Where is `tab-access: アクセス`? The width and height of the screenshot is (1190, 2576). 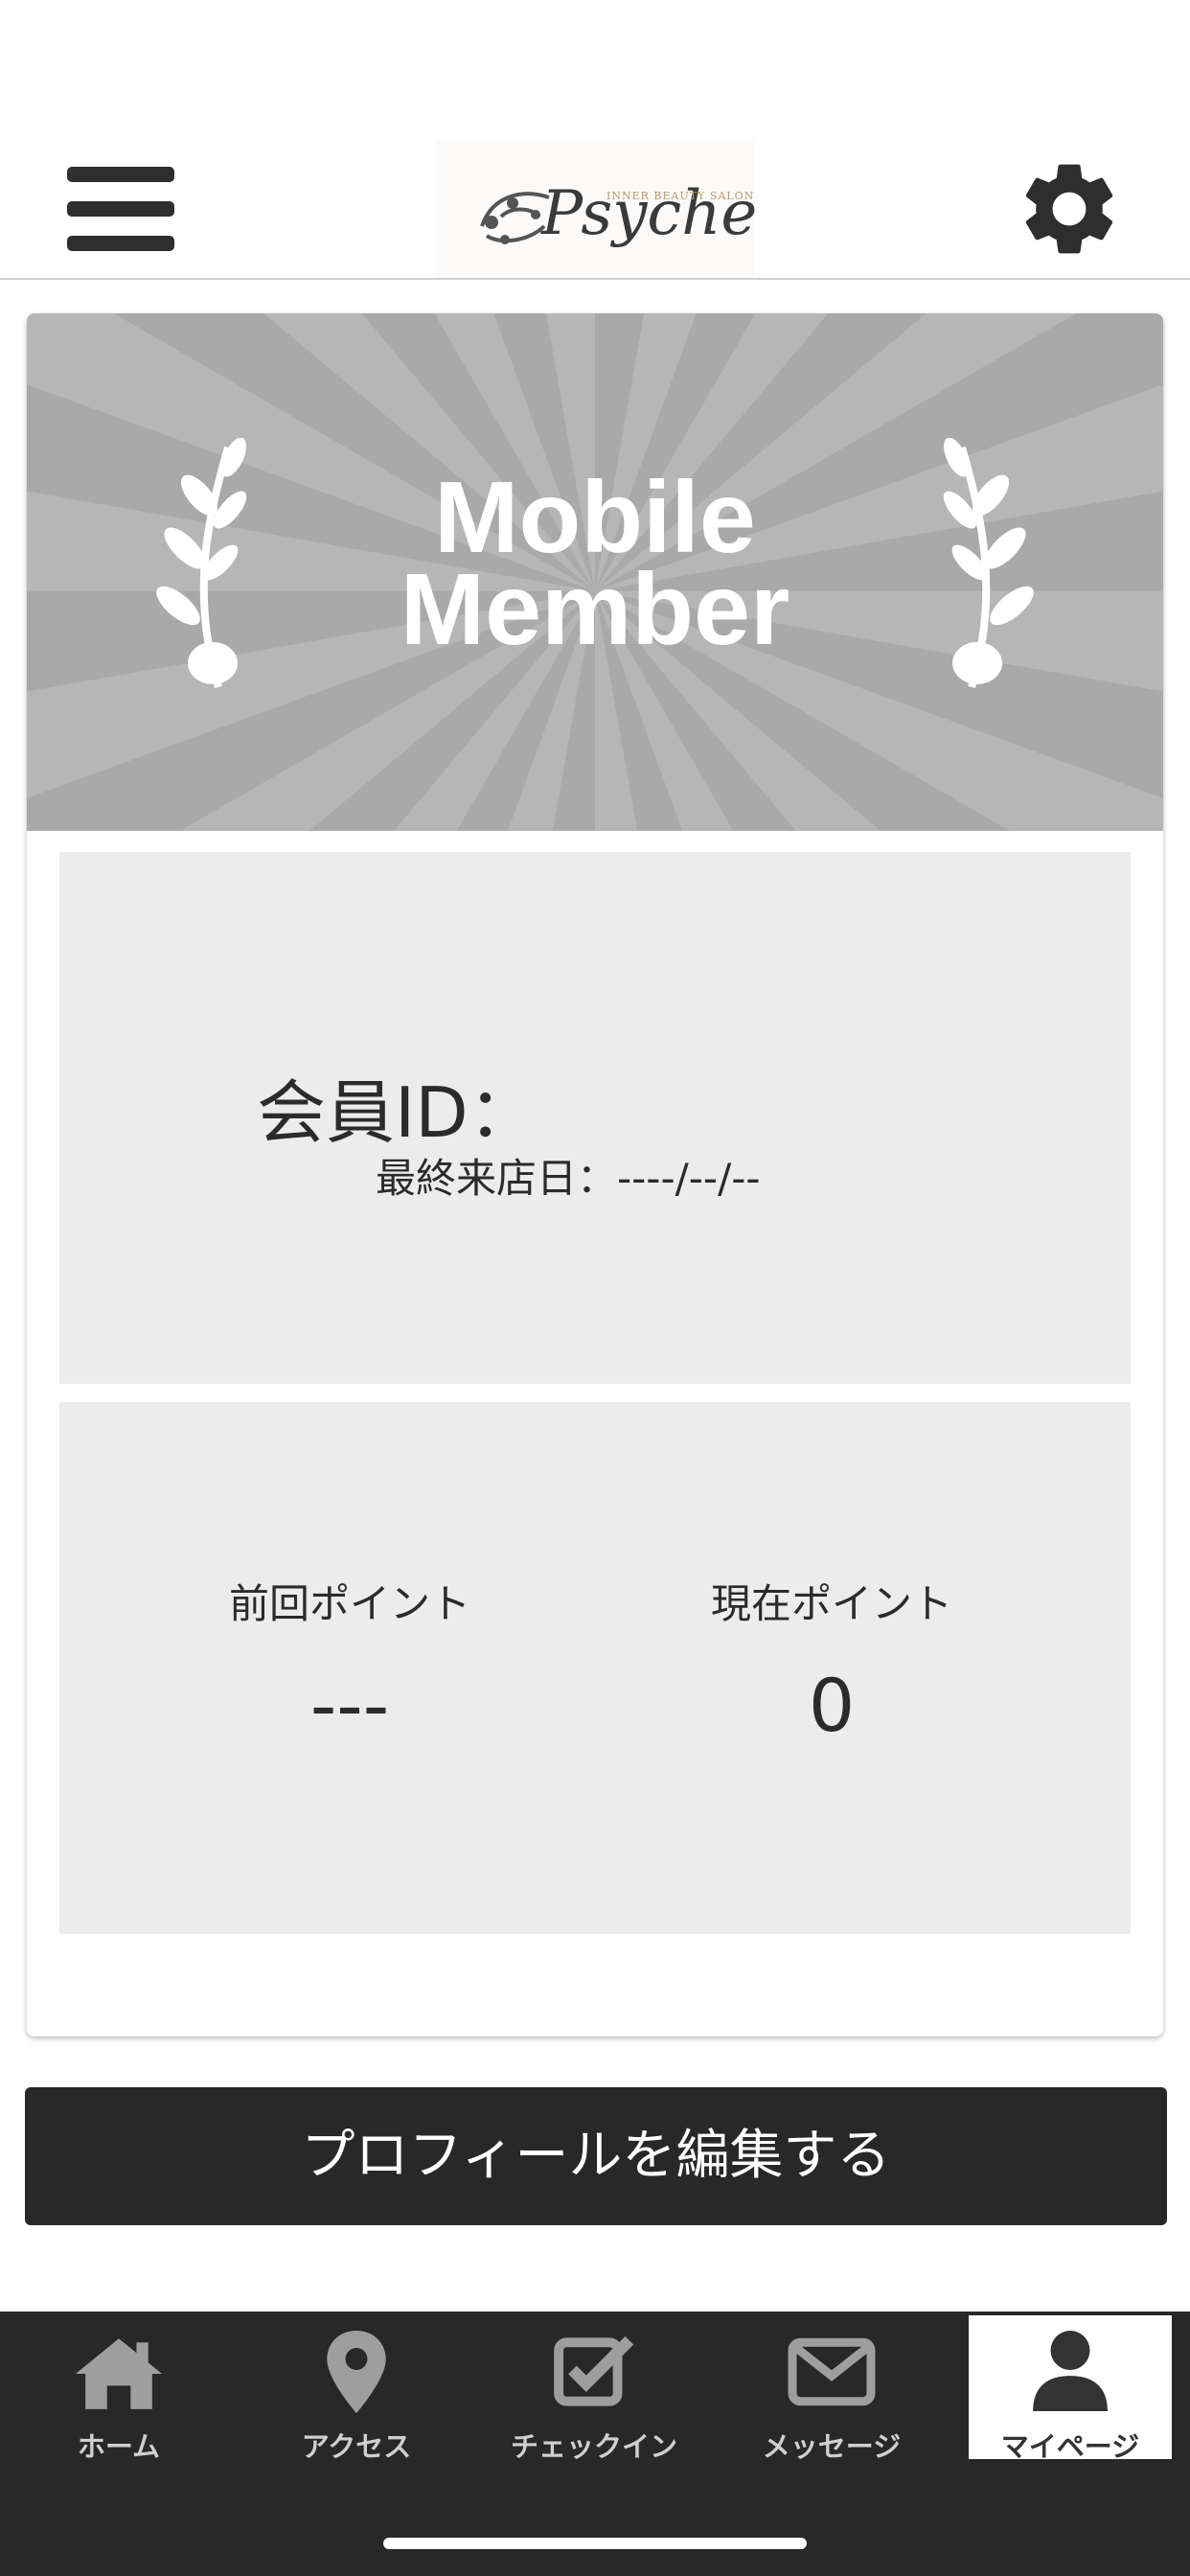
tab-access: アクセス is located at coordinates (357, 2387).